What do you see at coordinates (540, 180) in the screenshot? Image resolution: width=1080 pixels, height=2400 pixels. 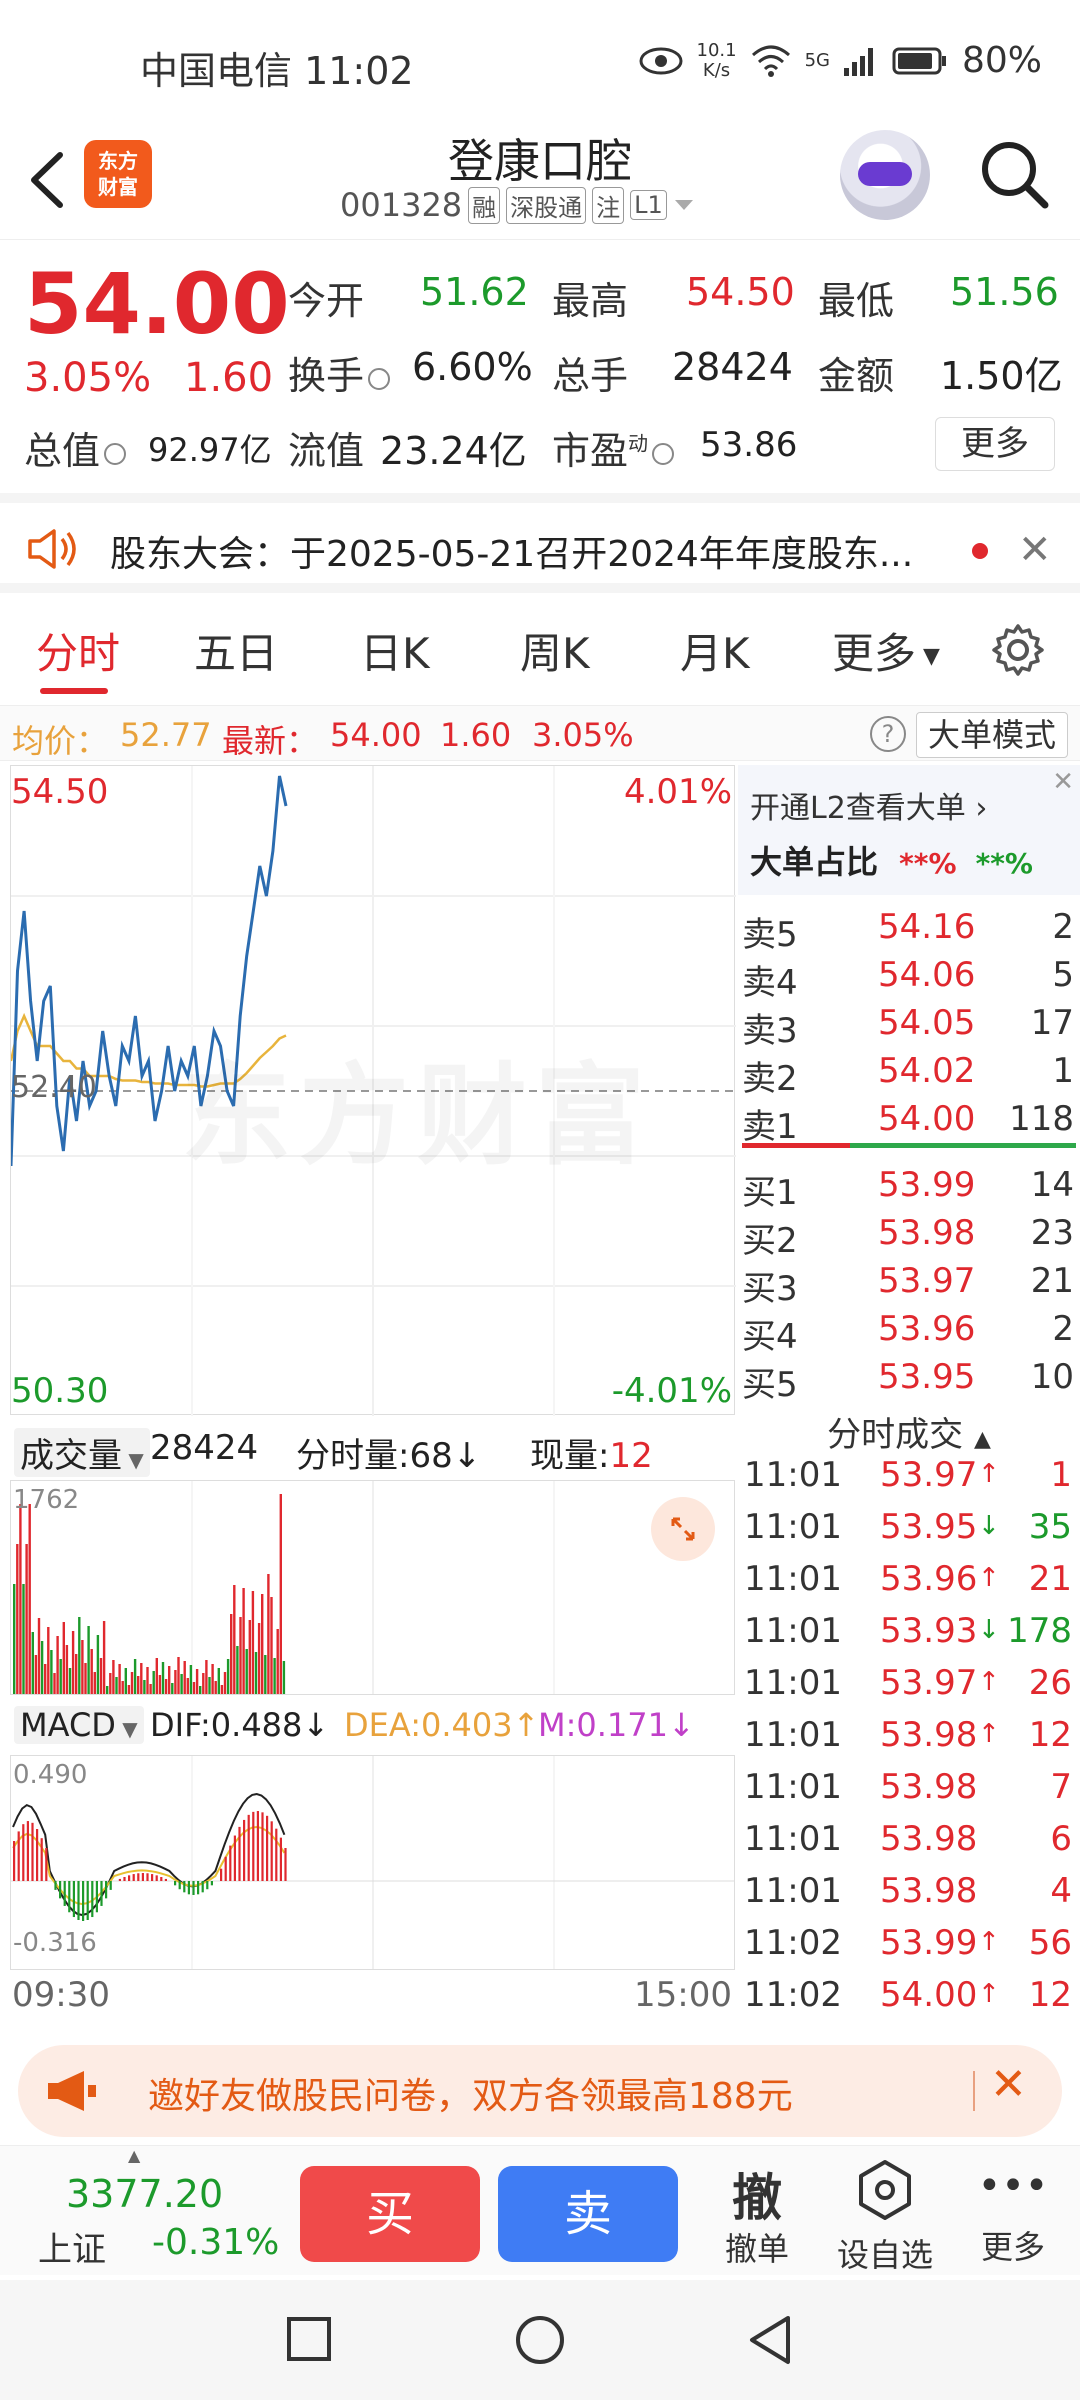 I see `stock-header: 东方 财富 登康口腔 001328 融 深股通 注 L1` at bounding box center [540, 180].